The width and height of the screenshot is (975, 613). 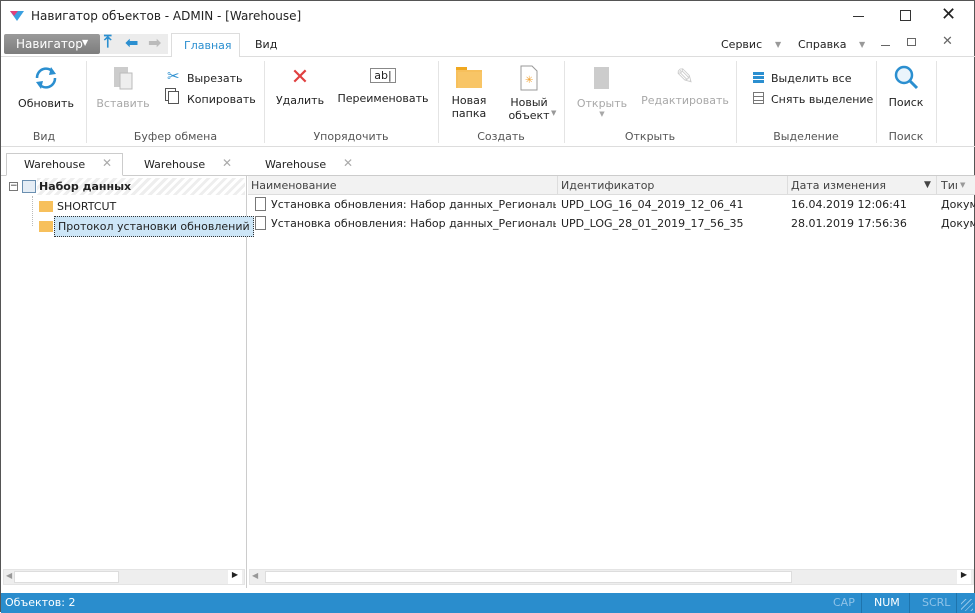 What do you see at coordinates (905, 15) in the screenshot?
I see `maximize-button` at bounding box center [905, 15].